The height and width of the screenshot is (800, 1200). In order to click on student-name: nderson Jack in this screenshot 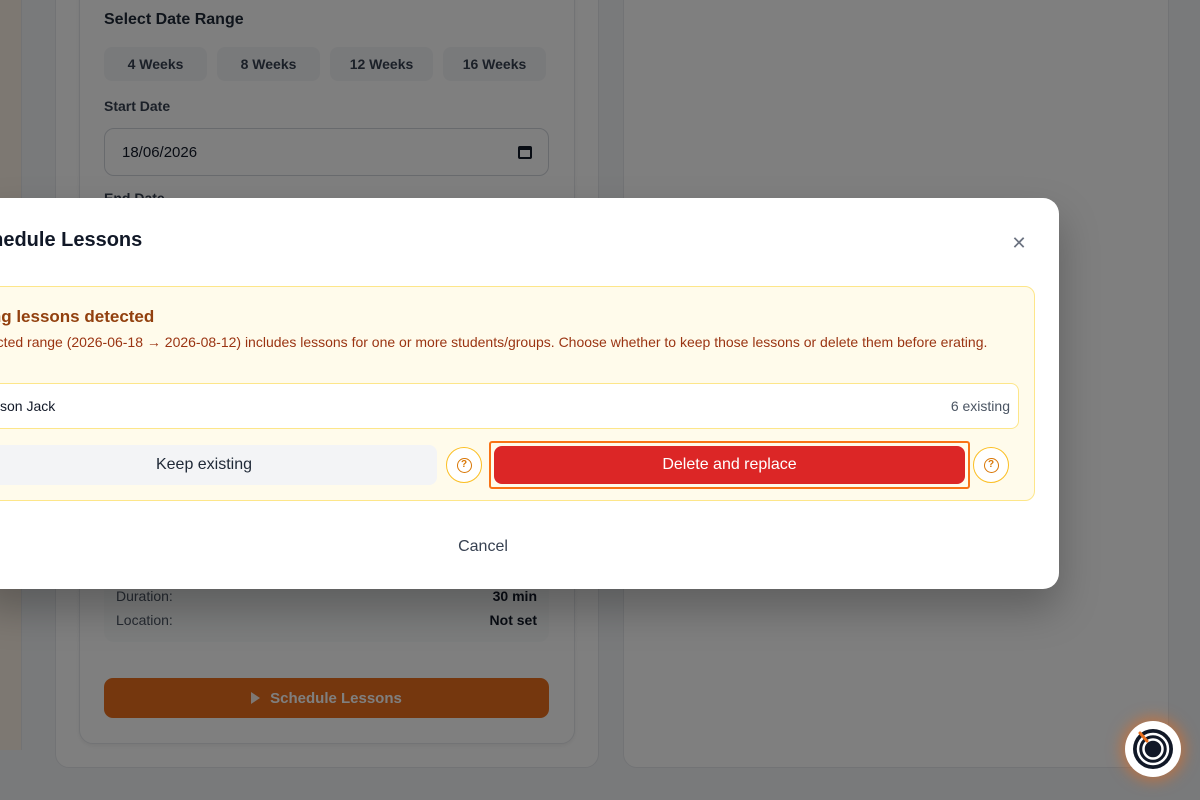, I will do `click(28, 406)`.